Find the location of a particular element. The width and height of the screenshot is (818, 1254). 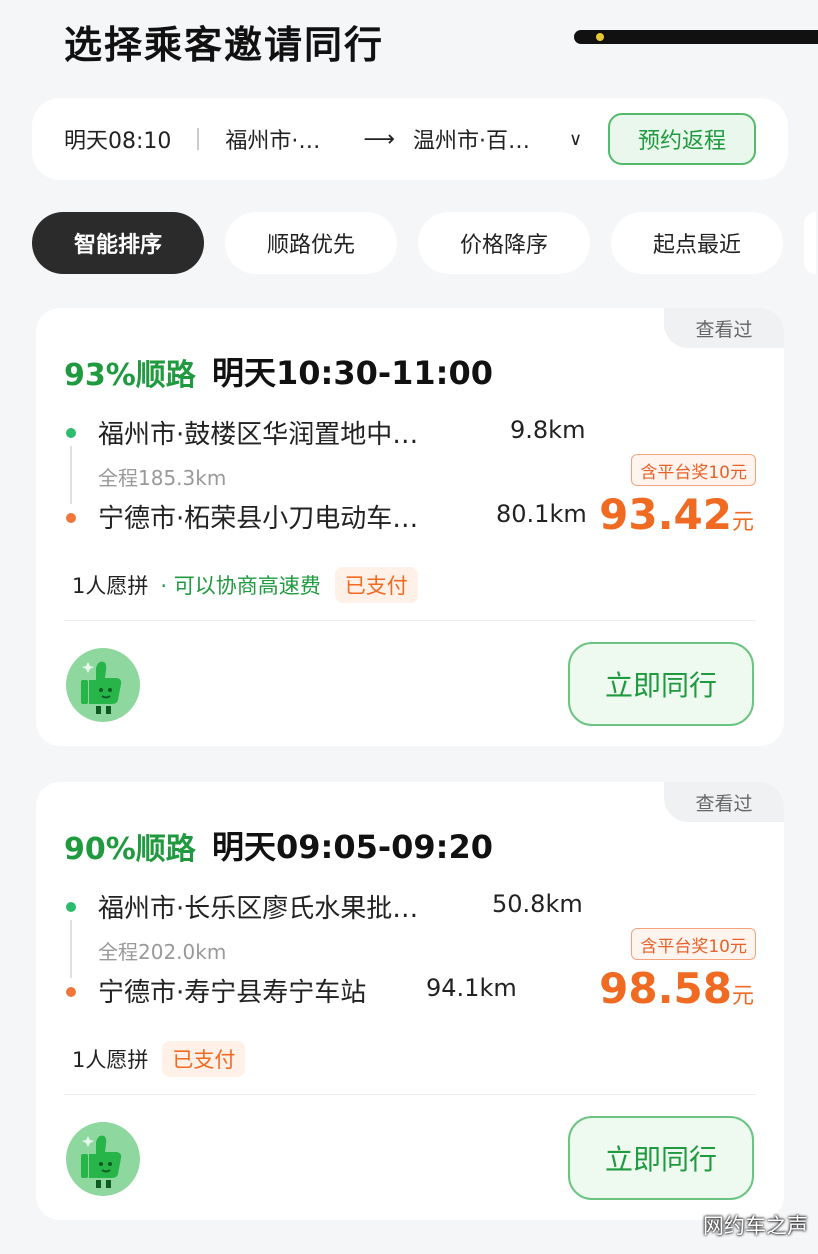

route-match-percent: 93%顺路 is located at coordinates (130, 375).